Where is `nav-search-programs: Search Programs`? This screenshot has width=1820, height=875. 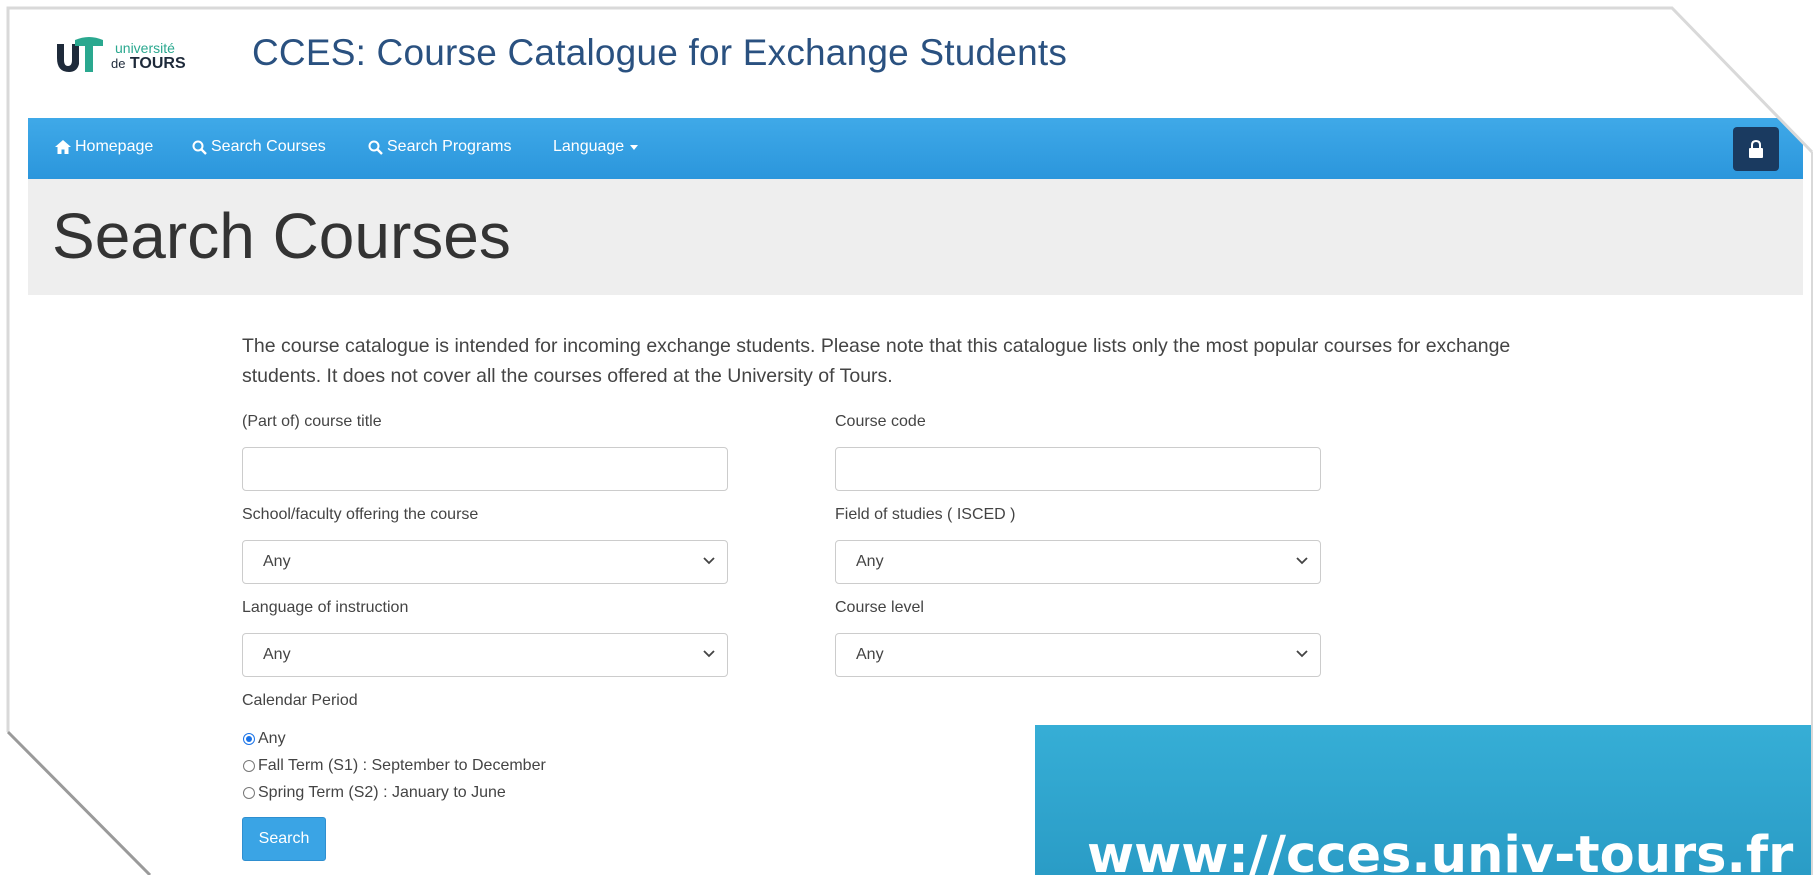
nav-search-programs: Search Programs is located at coordinates (440, 147).